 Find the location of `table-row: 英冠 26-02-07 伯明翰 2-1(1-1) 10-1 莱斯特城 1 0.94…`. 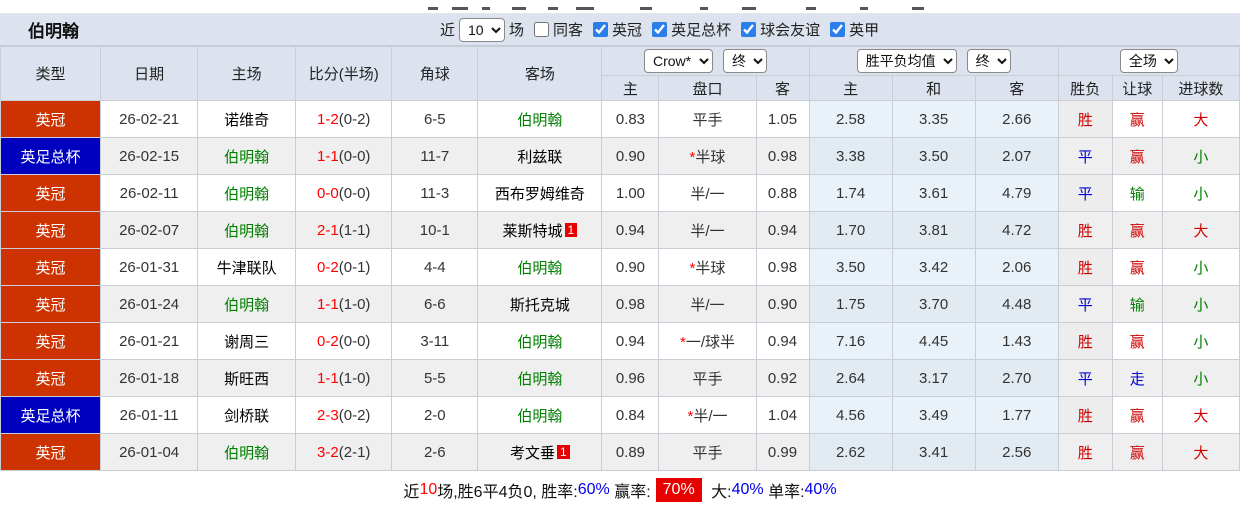

table-row: 英冠 26-02-07 伯明翰 2-1(1-1) 10-1 莱斯特城 1 0.94… is located at coordinates (620, 230).